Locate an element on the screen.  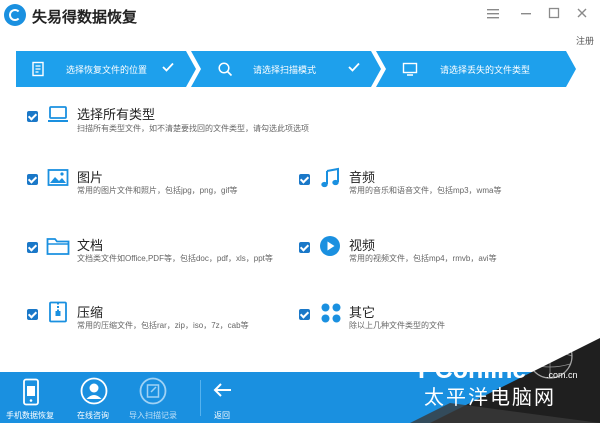
step-label: 选择恢复文件的位置 is located at coordinates (107, 70).